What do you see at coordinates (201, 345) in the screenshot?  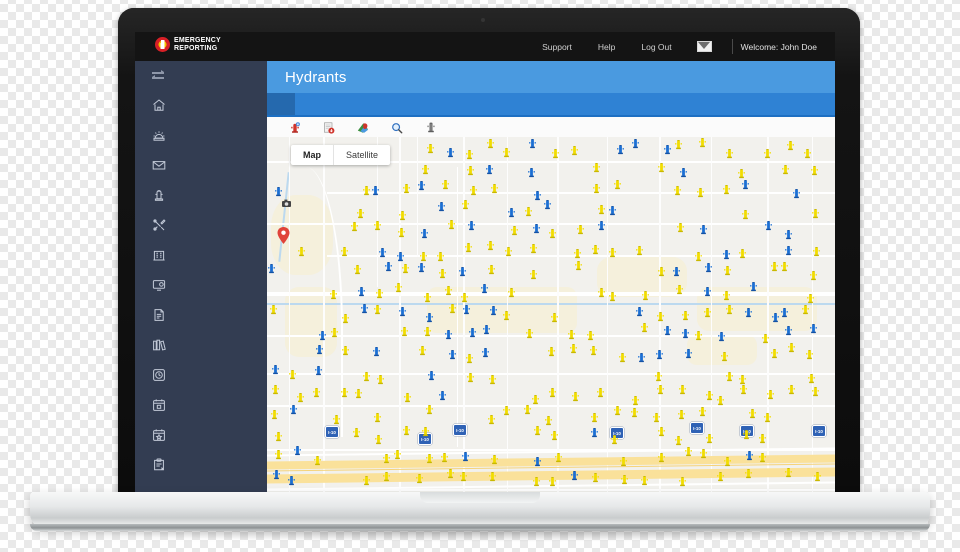 I see `sidebar-item-library` at bounding box center [201, 345].